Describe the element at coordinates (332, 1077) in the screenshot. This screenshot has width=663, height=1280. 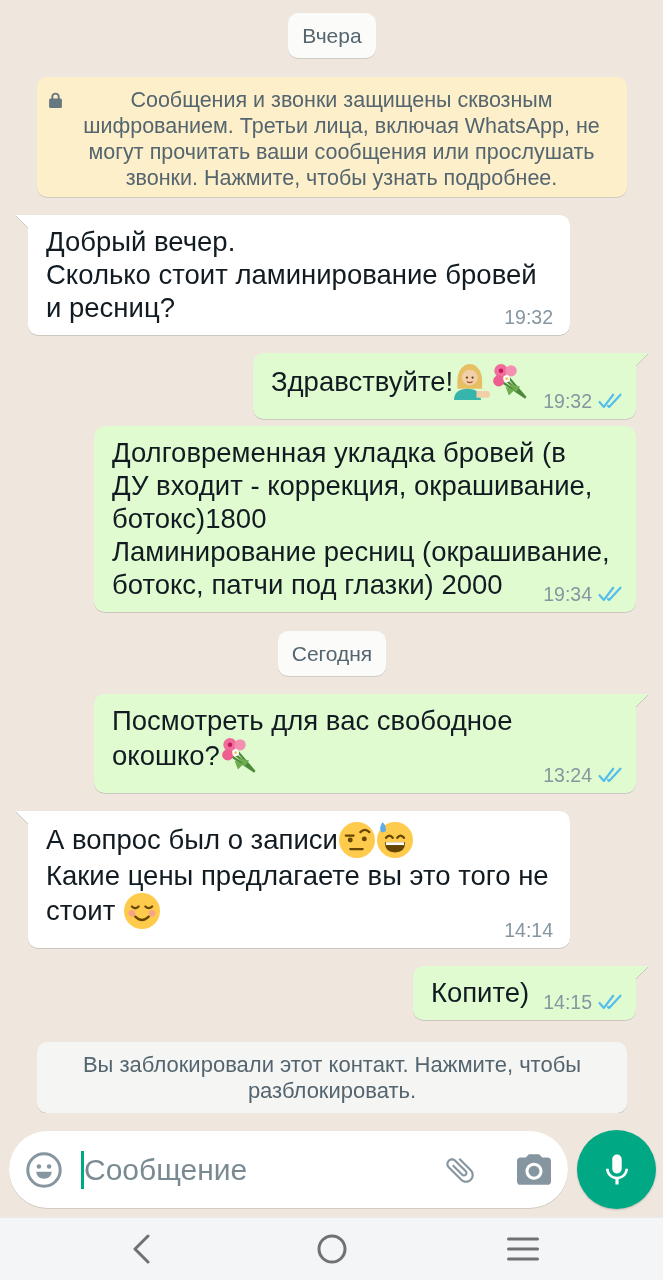
I see `blocked-contact-notice: Вы заблокировали этот контакт. Нажмите, чтобы разблокировать.` at that location.